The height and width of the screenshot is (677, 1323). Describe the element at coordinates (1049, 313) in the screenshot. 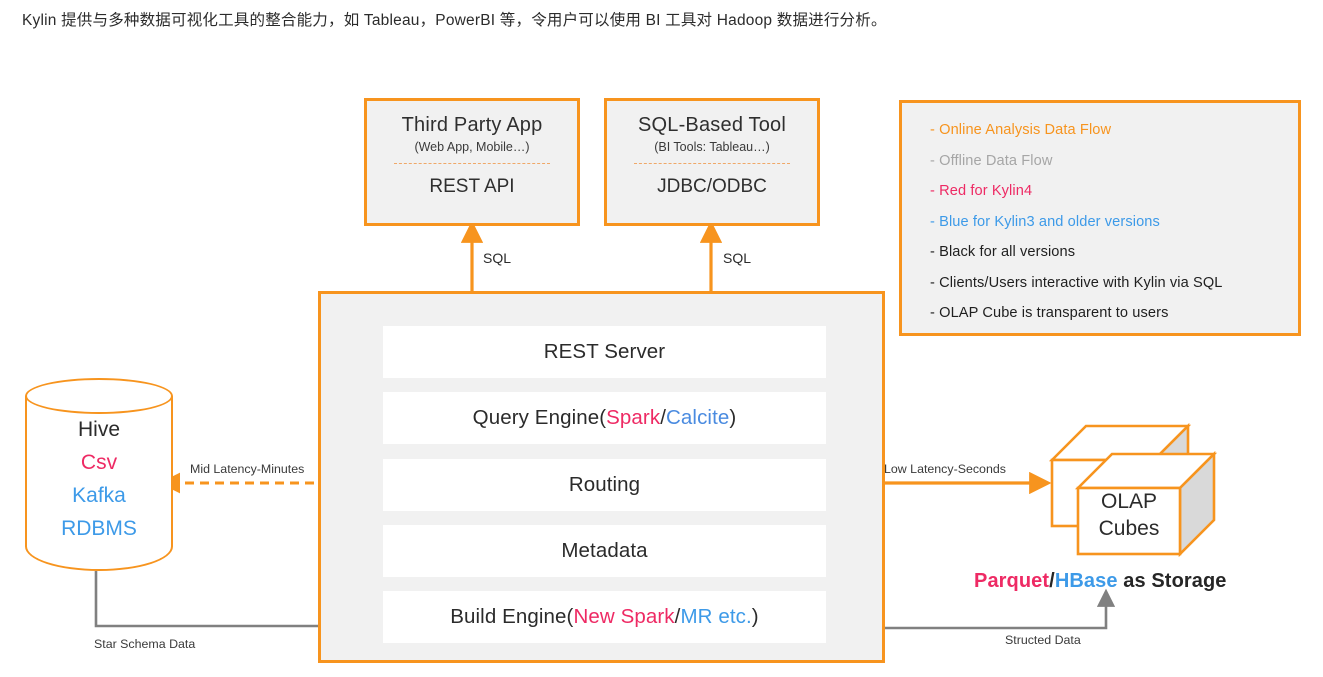

I see `legend-label: - OLAP Cube is transparent to users` at that location.